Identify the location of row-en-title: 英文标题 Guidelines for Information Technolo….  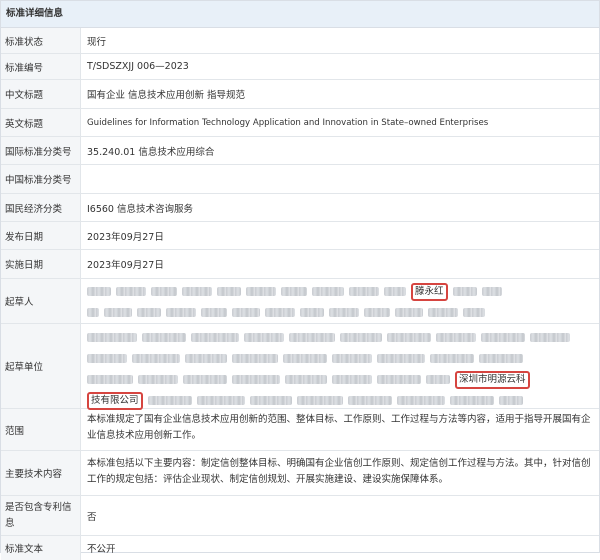
(300, 123).